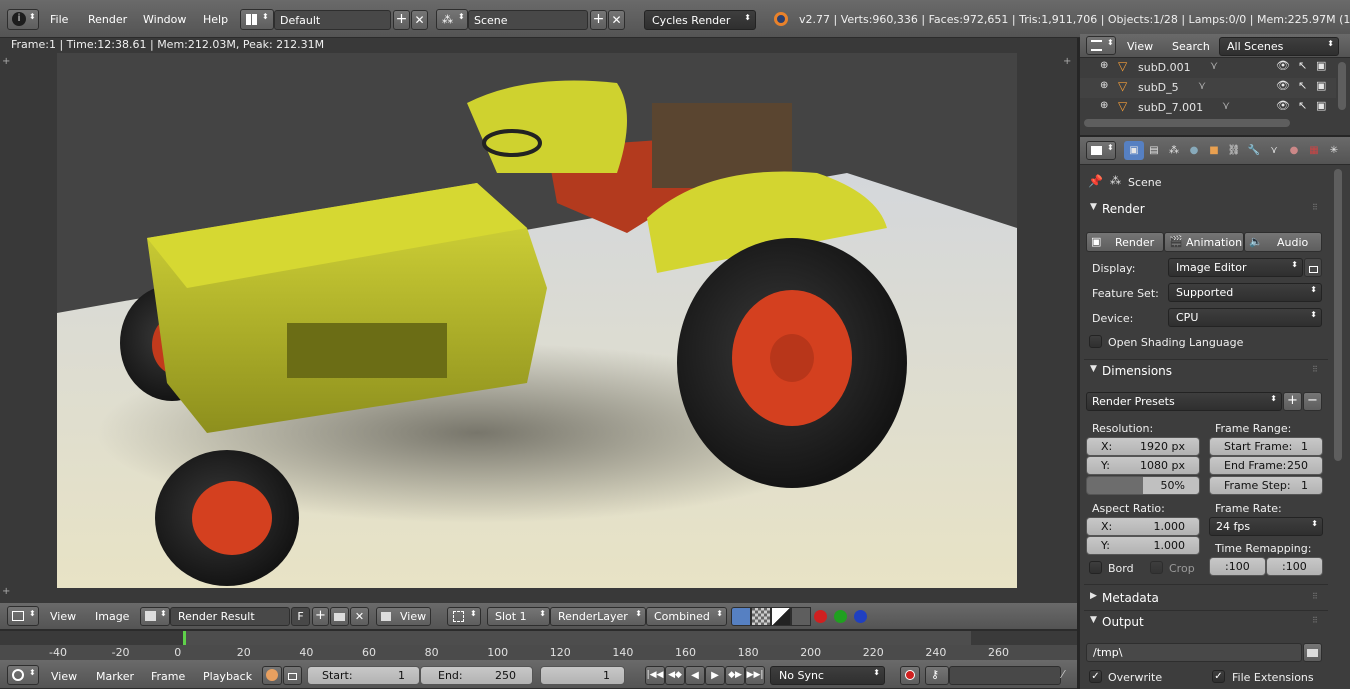 This screenshot has height=689, width=1350. Describe the element at coordinates (937, 675) in the screenshot. I see `keying-set-button: ⚷` at that location.